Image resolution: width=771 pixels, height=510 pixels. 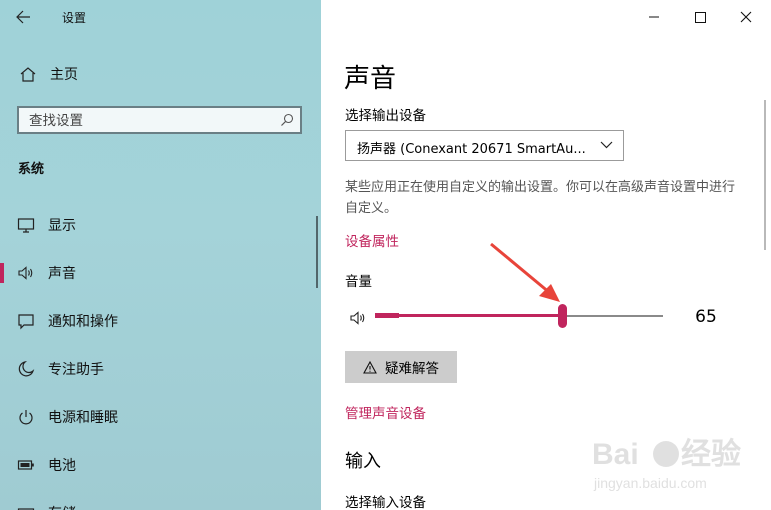 I want to click on manage-sound-devices-link: 管理声音设备, so click(x=385, y=412).